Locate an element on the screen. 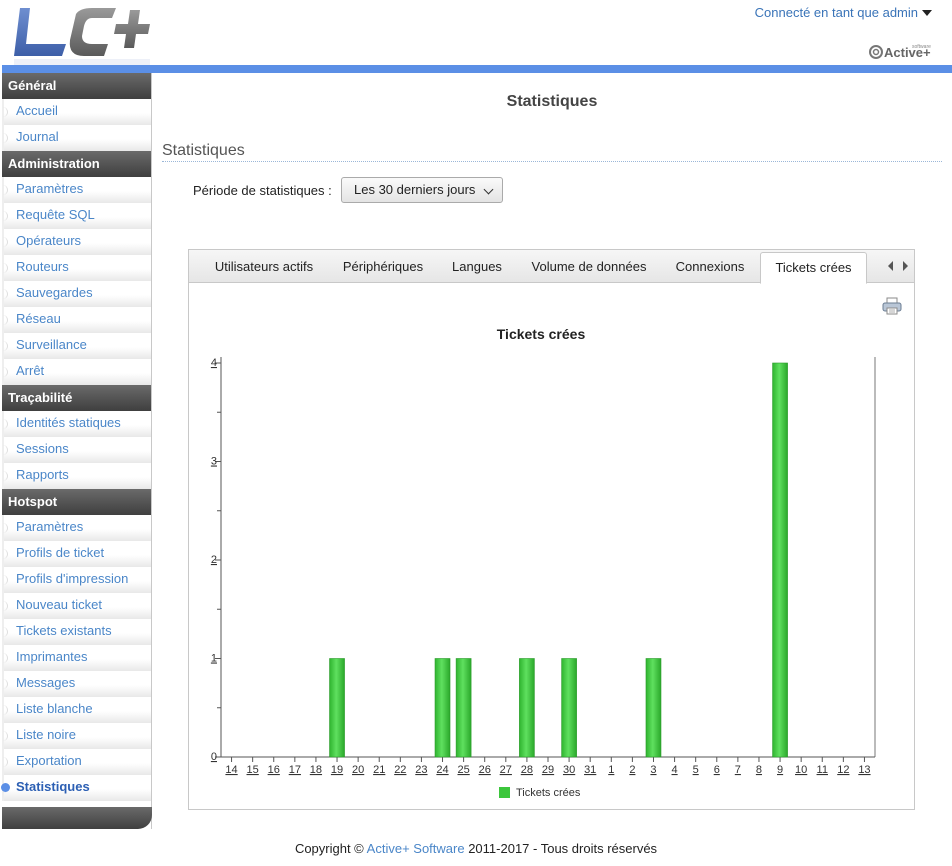 The image size is (952, 866). lc-plus-logo is located at coordinates (82, 37).